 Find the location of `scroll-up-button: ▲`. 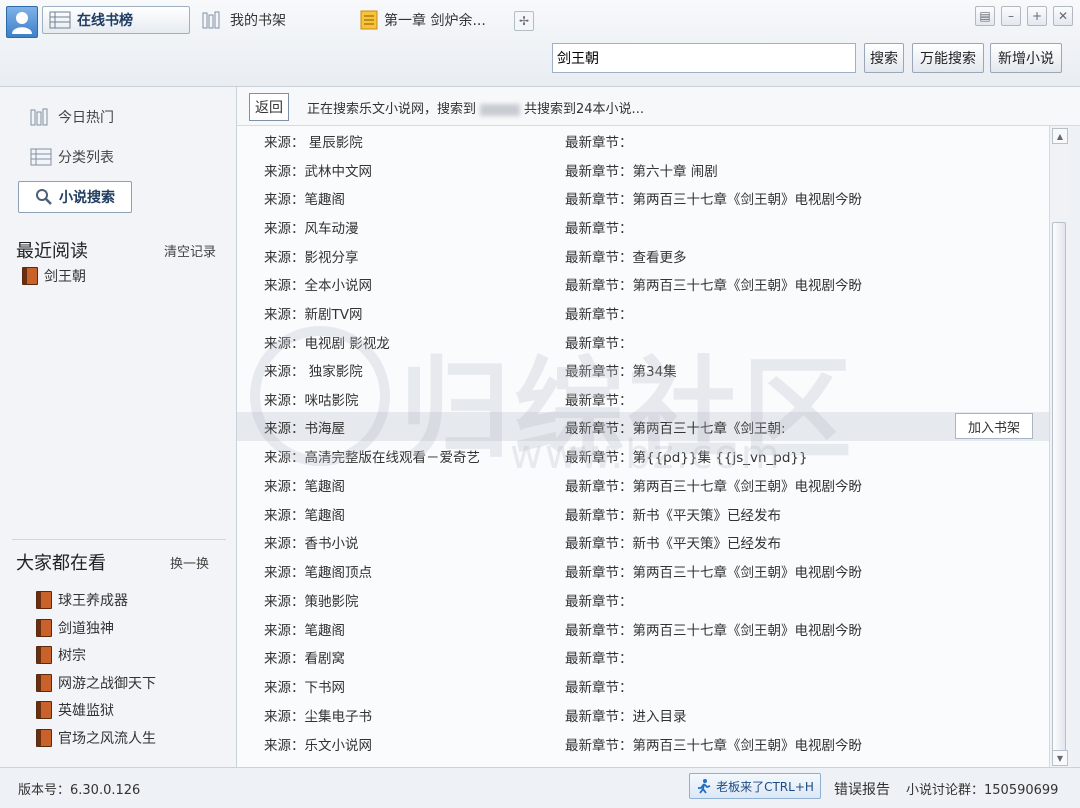

scroll-up-button: ▲ is located at coordinates (1060, 136).